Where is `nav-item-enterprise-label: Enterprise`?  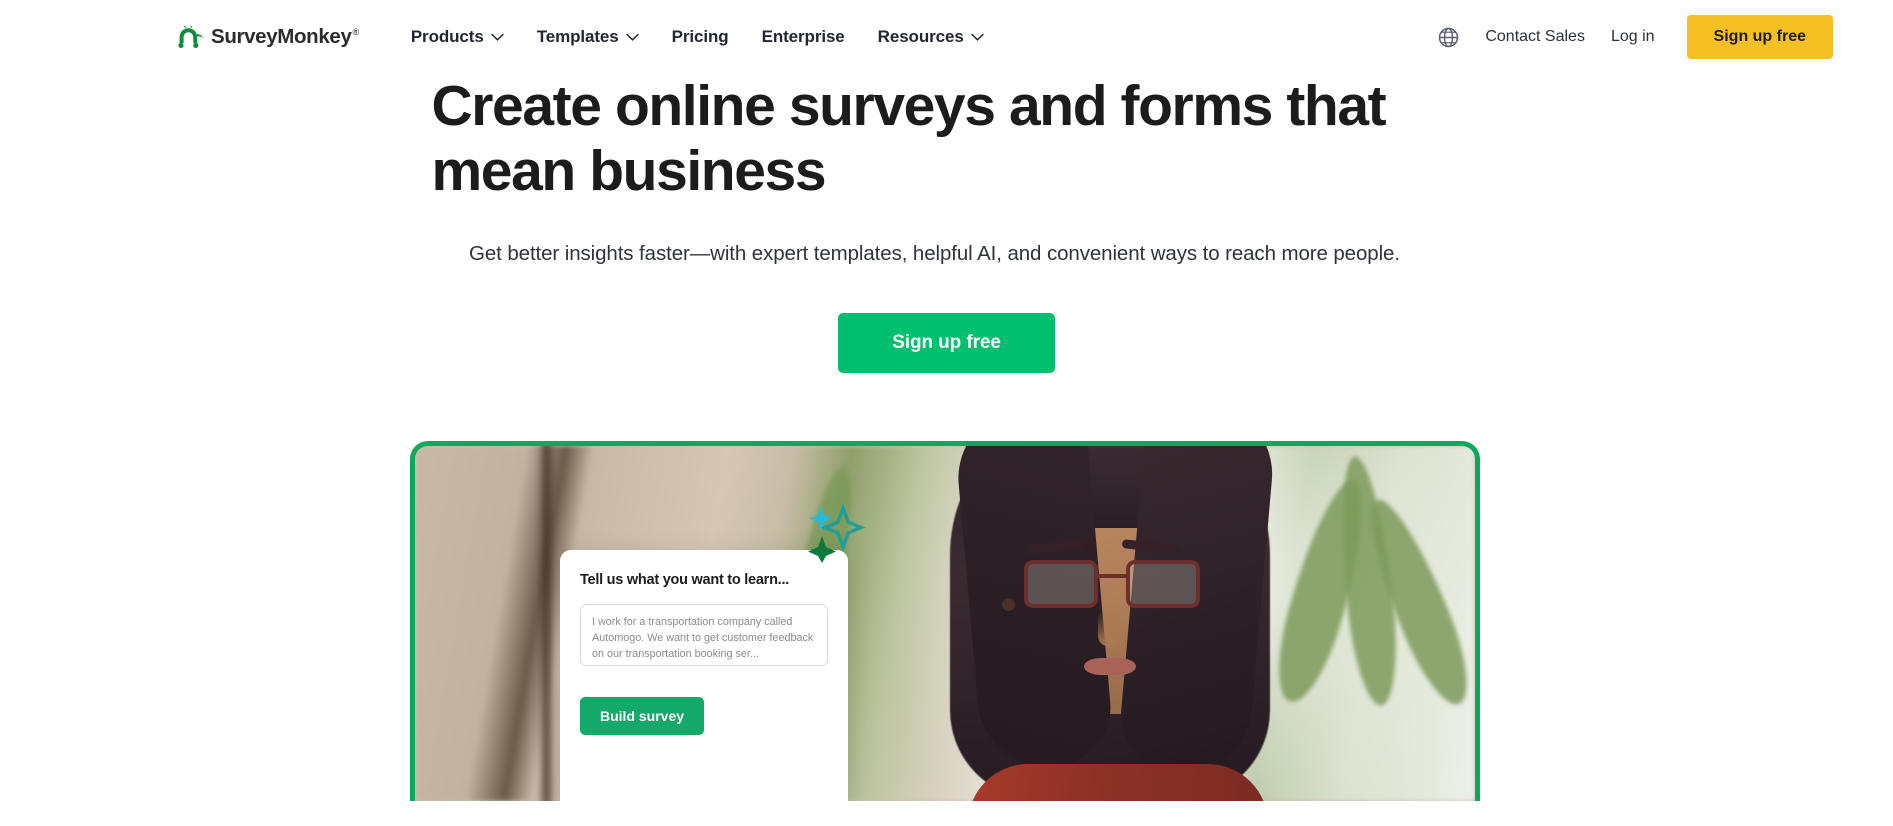
nav-item-enterprise-label: Enterprise is located at coordinates (803, 36).